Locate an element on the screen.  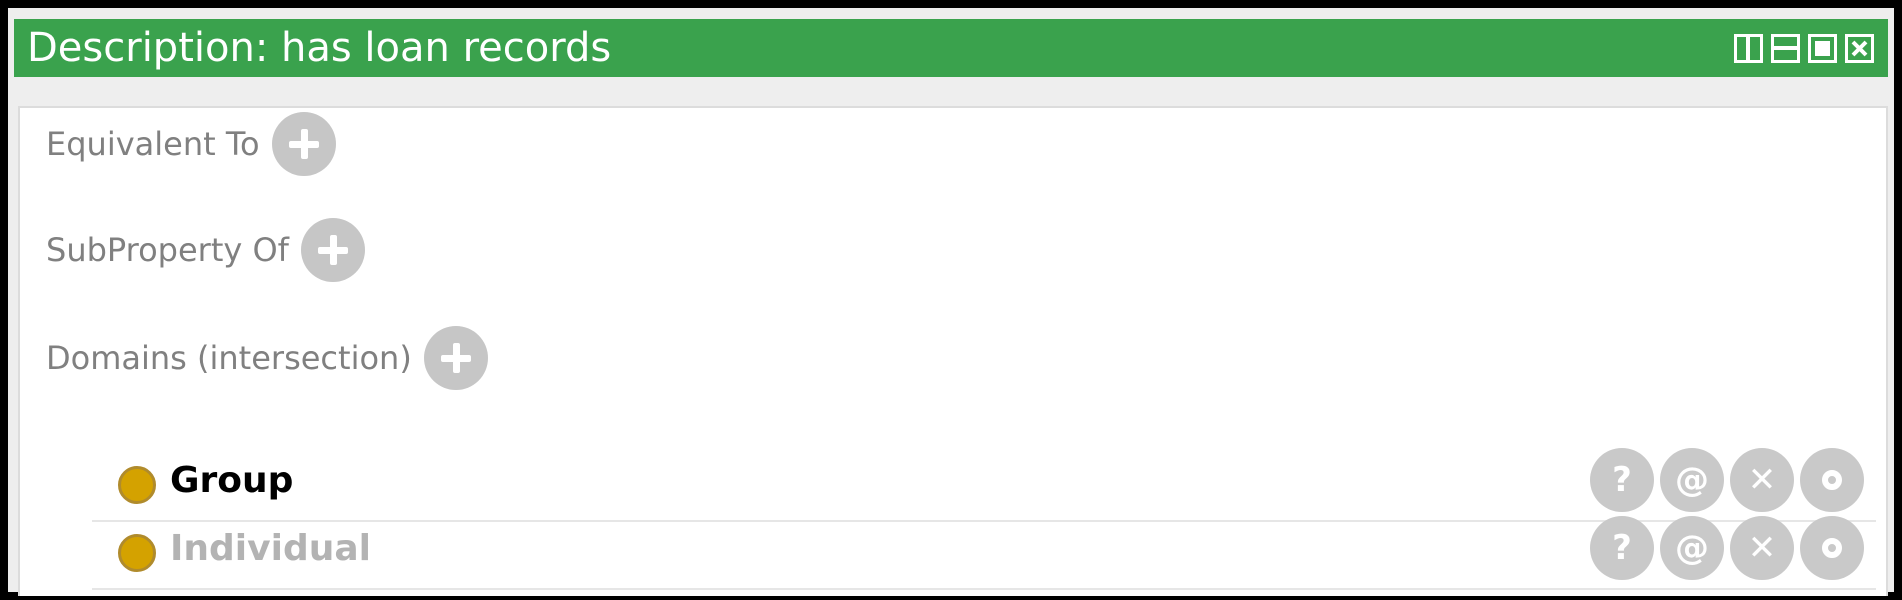
subproperty-of-label: SubProperty Of is located at coordinates (167, 250).